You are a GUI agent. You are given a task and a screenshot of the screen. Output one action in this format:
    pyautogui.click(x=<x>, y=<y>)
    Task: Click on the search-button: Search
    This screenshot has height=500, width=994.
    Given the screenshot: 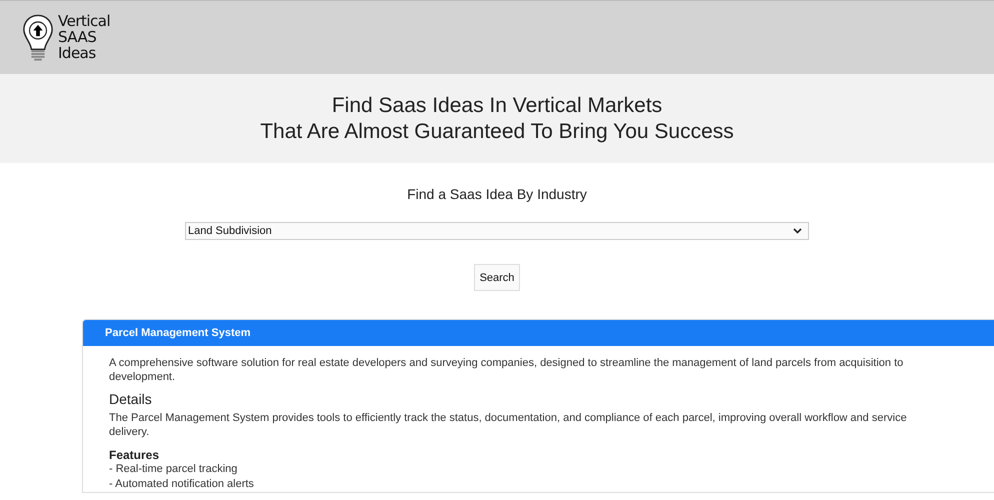 What is the action you would take?
    pyautogui.click(x=497, y=277)
    